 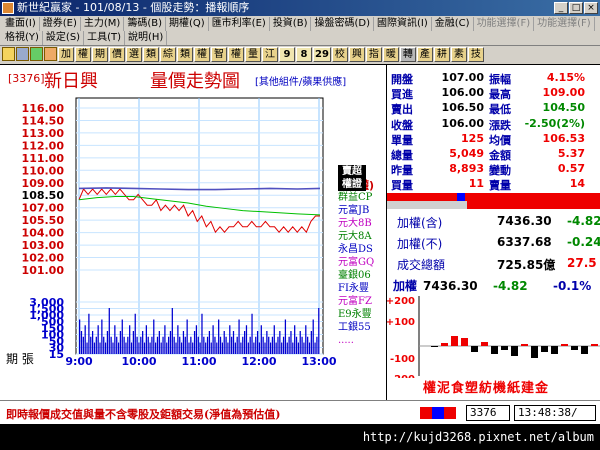 What do you see at coordinates (342, 24) in the screenshot?
I see `menu-item: 操盤密碼(D)` at bounding box center [342, 24].